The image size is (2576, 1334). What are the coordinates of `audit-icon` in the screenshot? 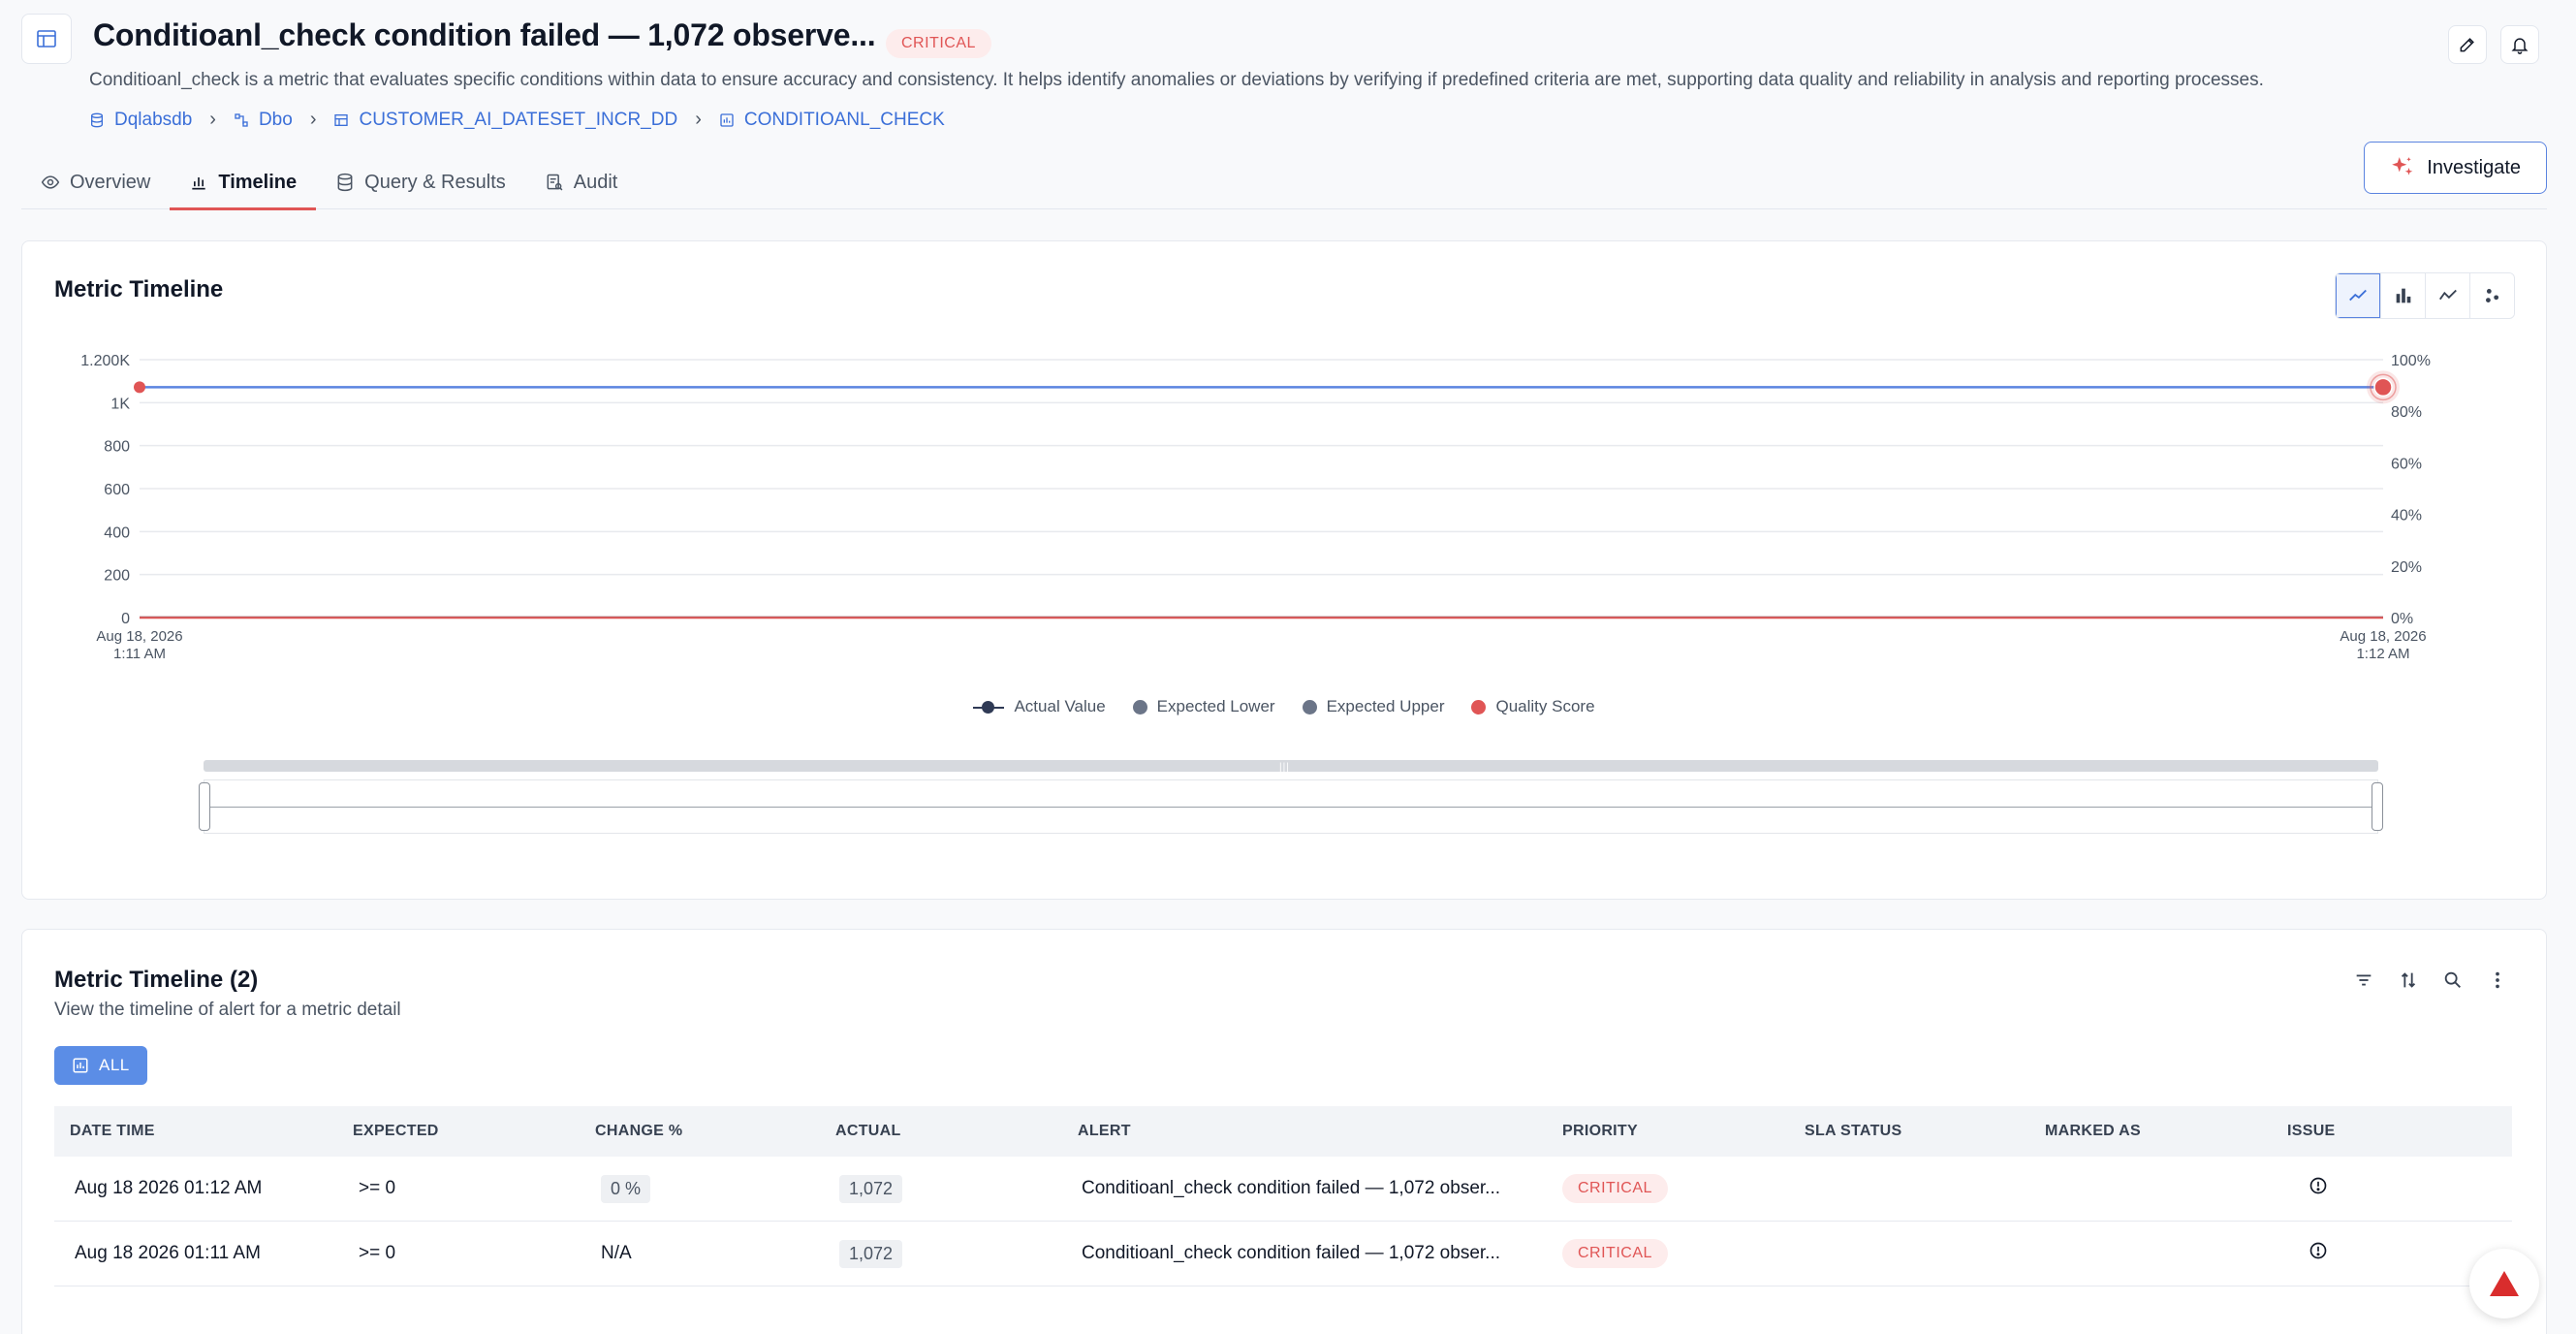 It's located at (555, 182).